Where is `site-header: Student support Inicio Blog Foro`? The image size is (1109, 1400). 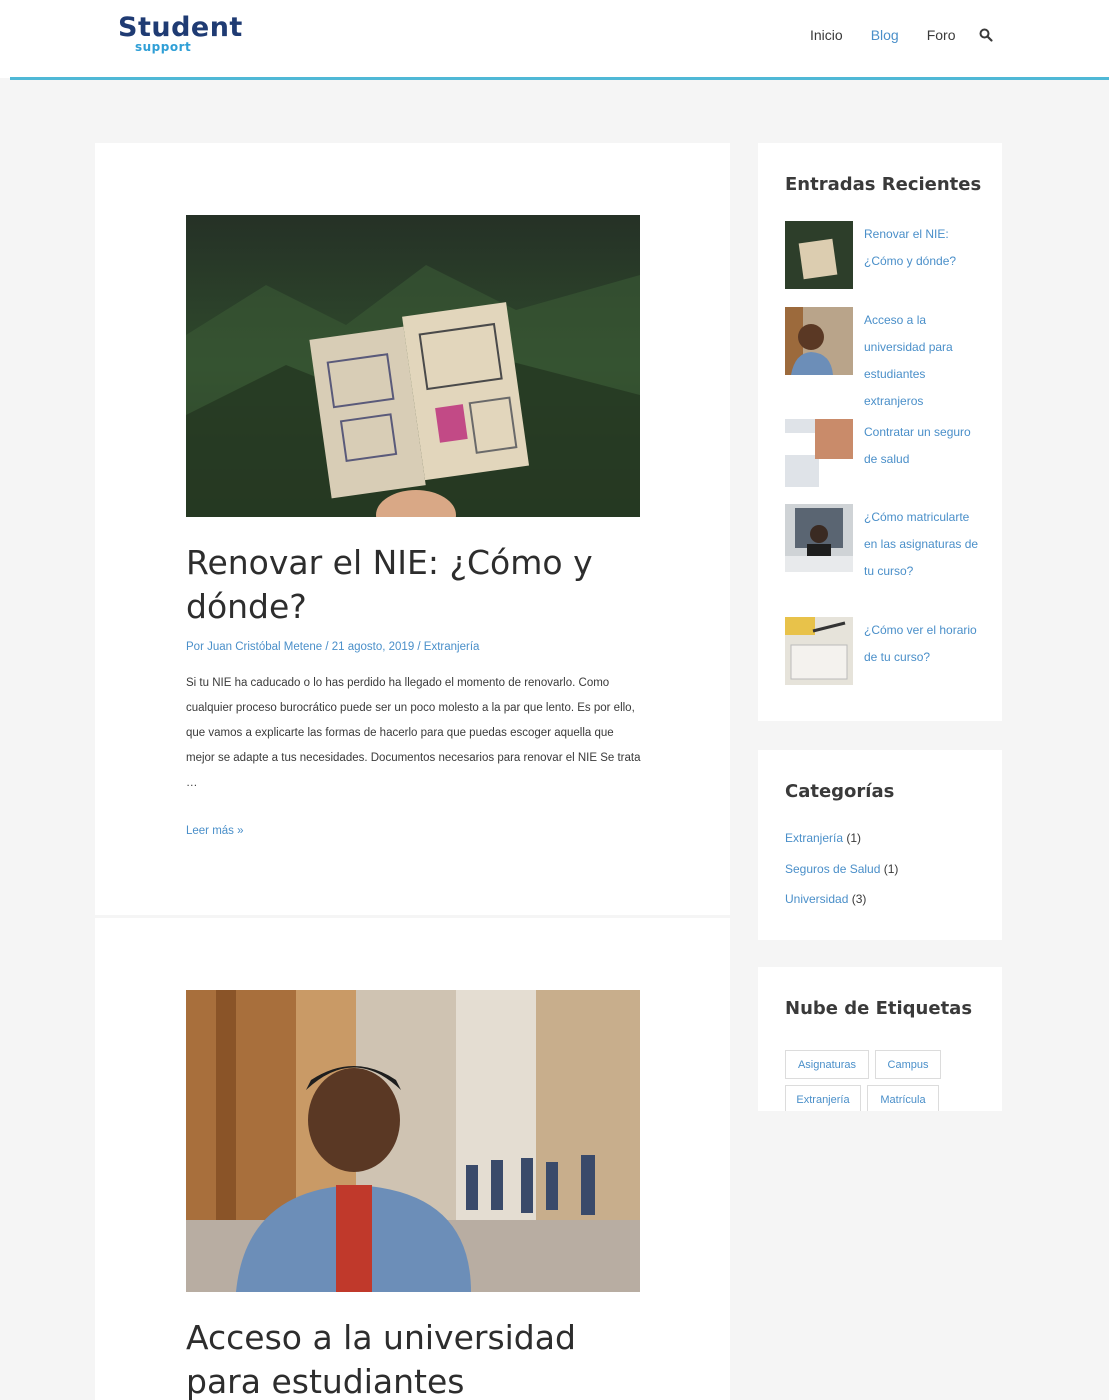
site-header: Student support Inicio Blog Foro is located at coordinates (554, 39).